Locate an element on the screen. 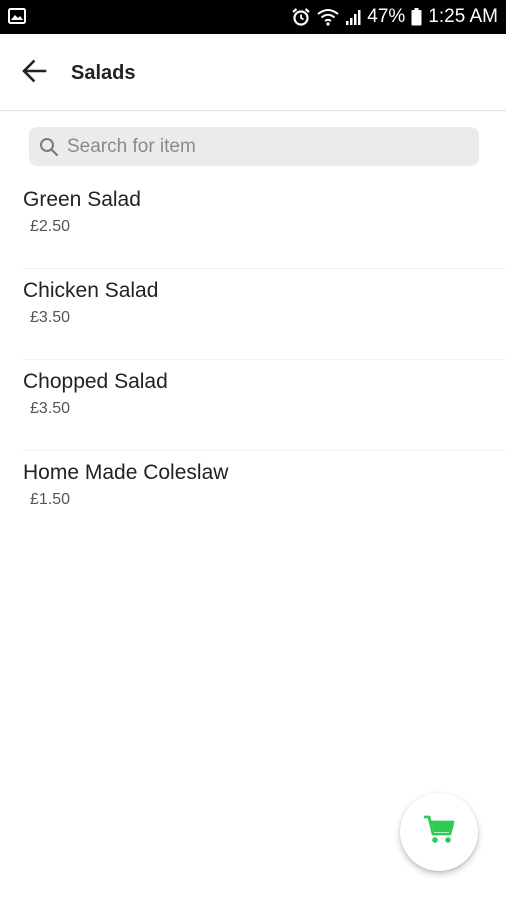 The width and height of the screenshot is (506, 900). page-title: Salads is located at coordinates (103, 73).